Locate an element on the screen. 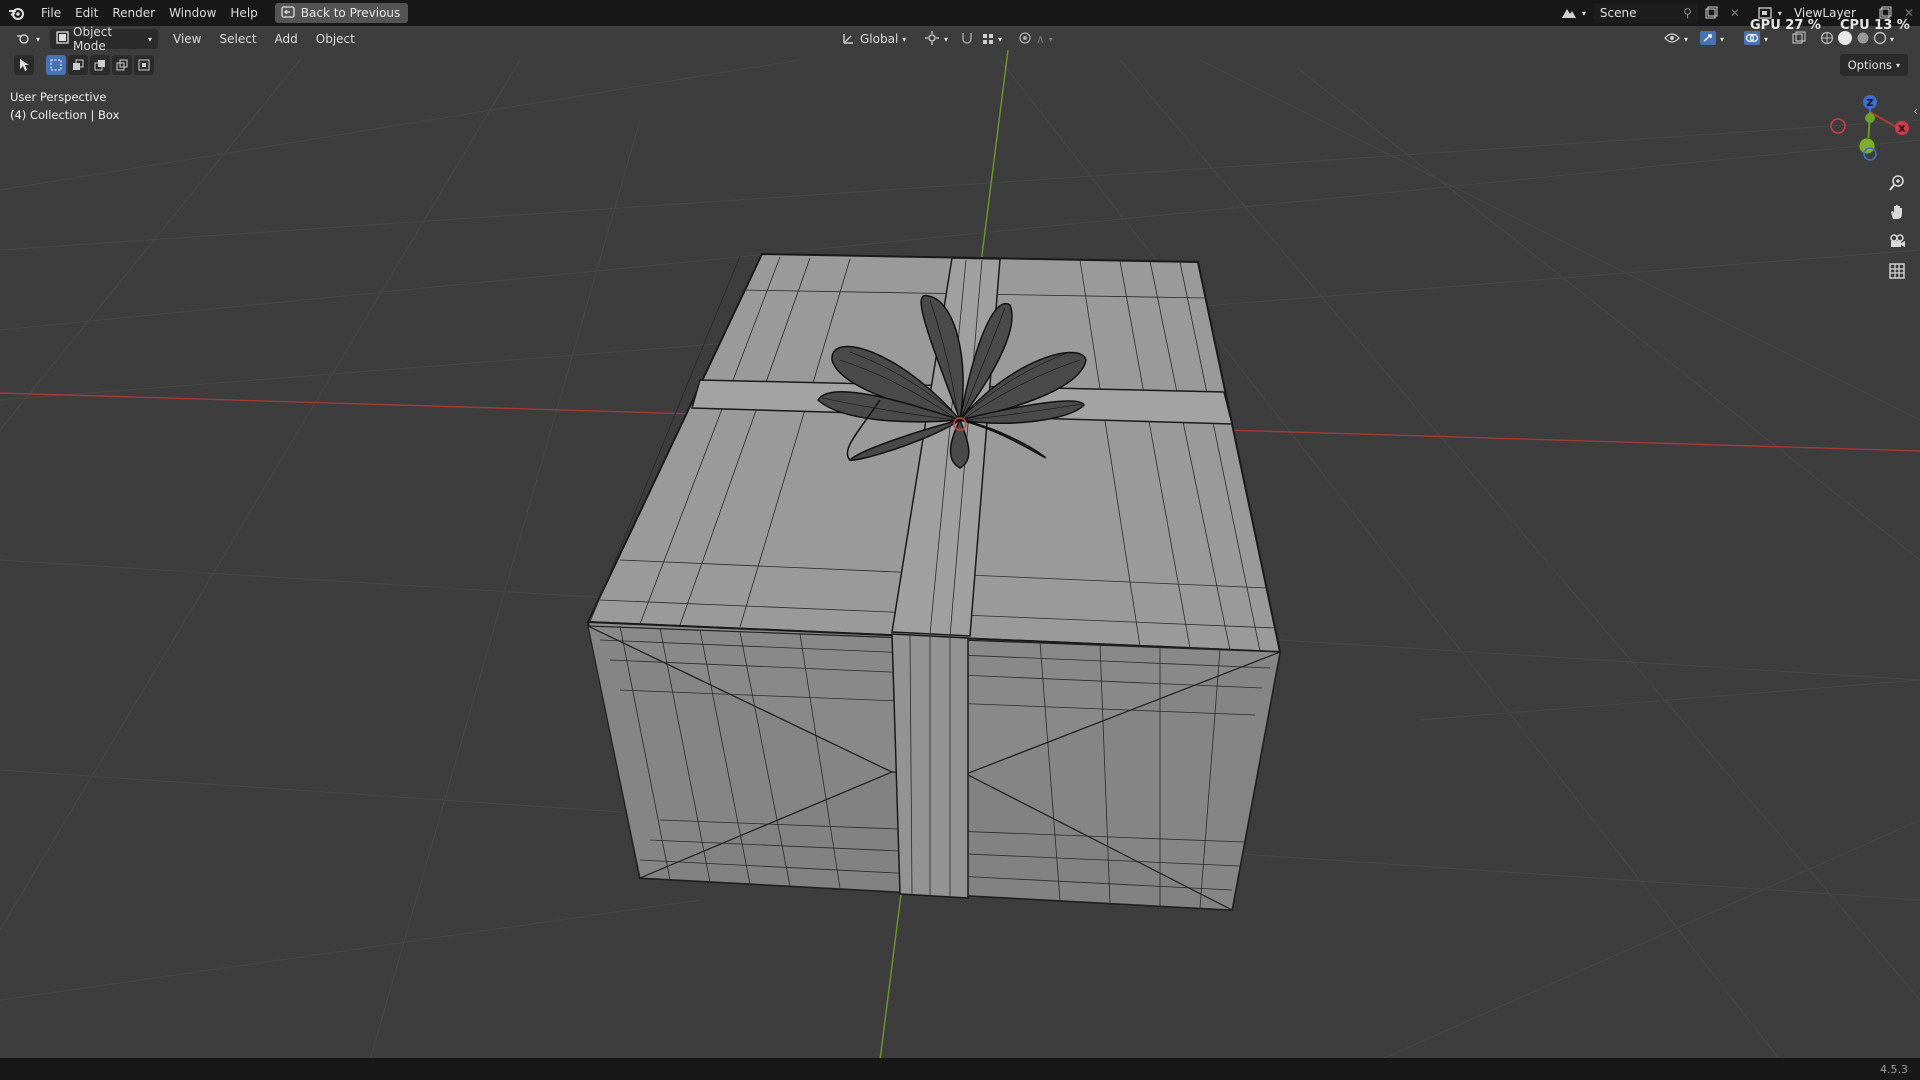 The width and height of the screenshot is (1920, 1080). options-button: Options ▾ is located at coordinates (1873, 65).